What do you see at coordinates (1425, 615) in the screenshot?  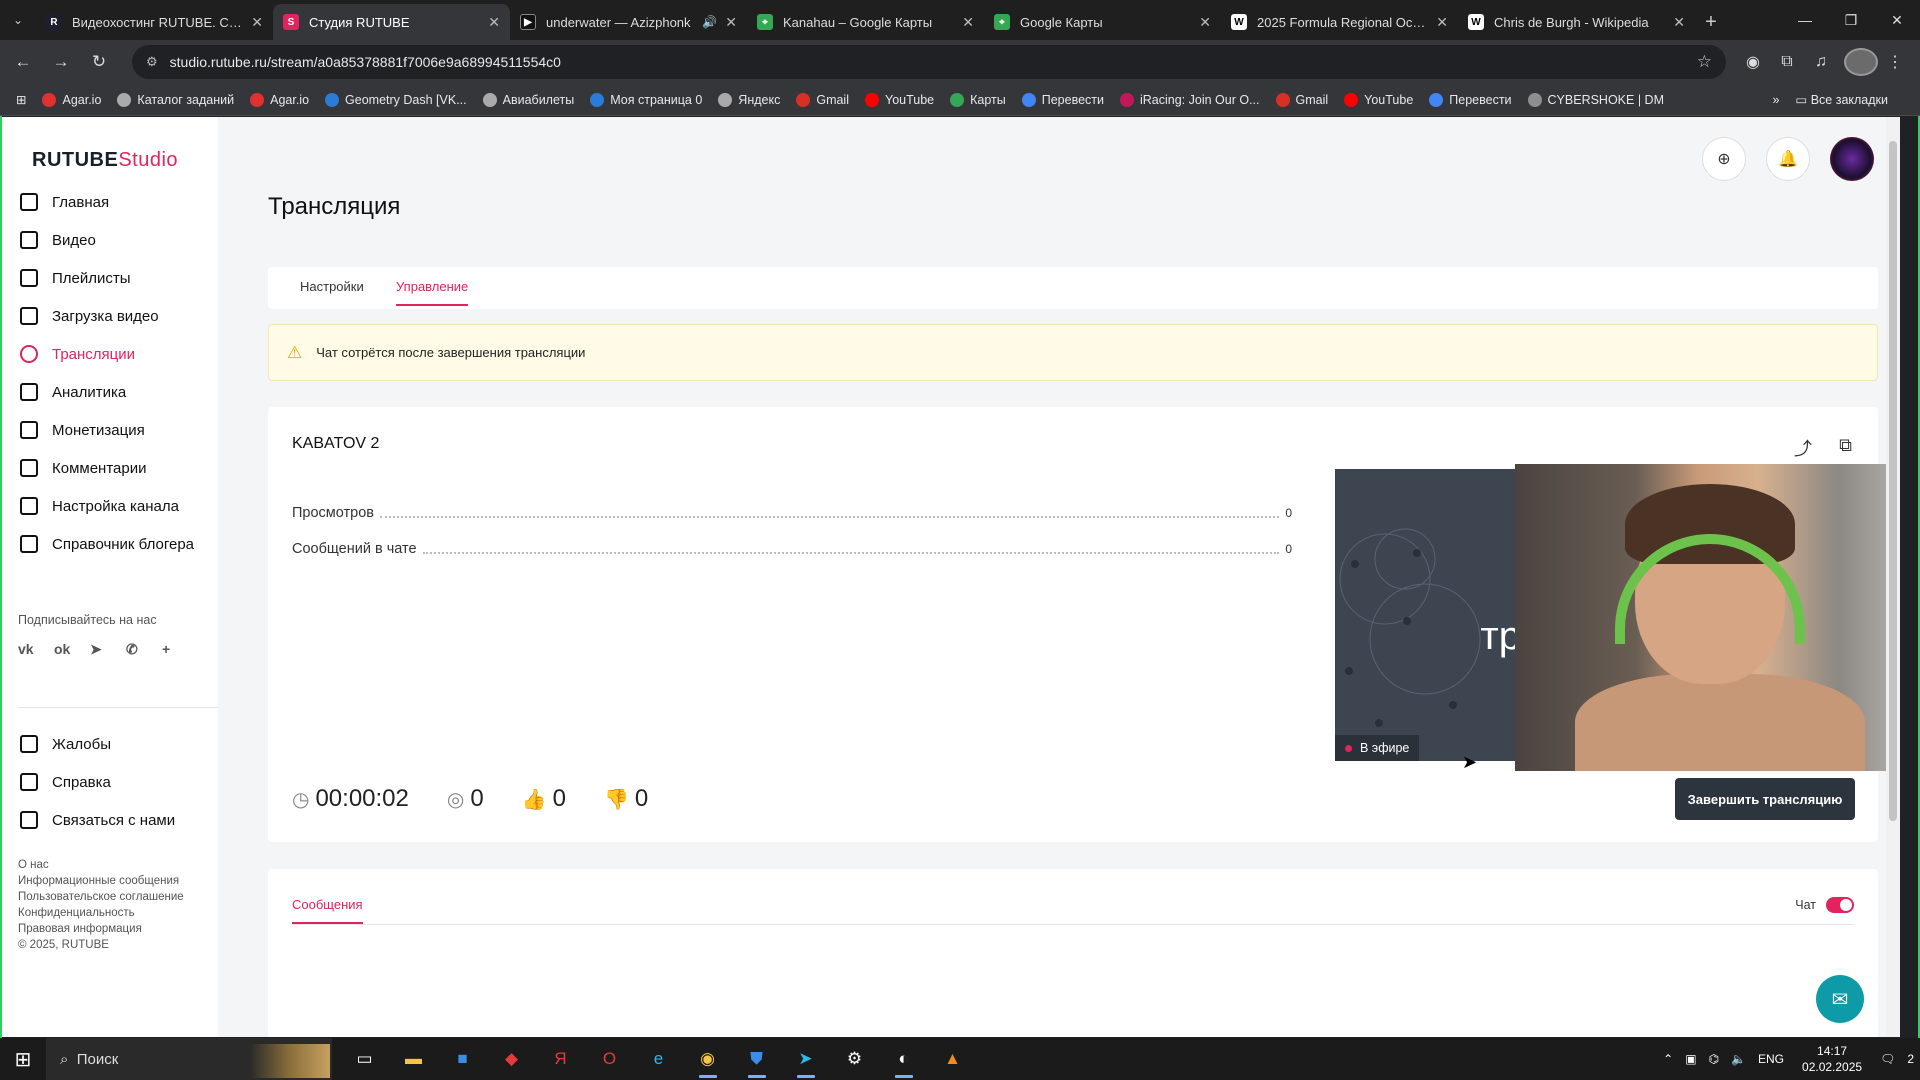 I see `stream-preview: тр В эфире` at bounding box center [1425, 615].